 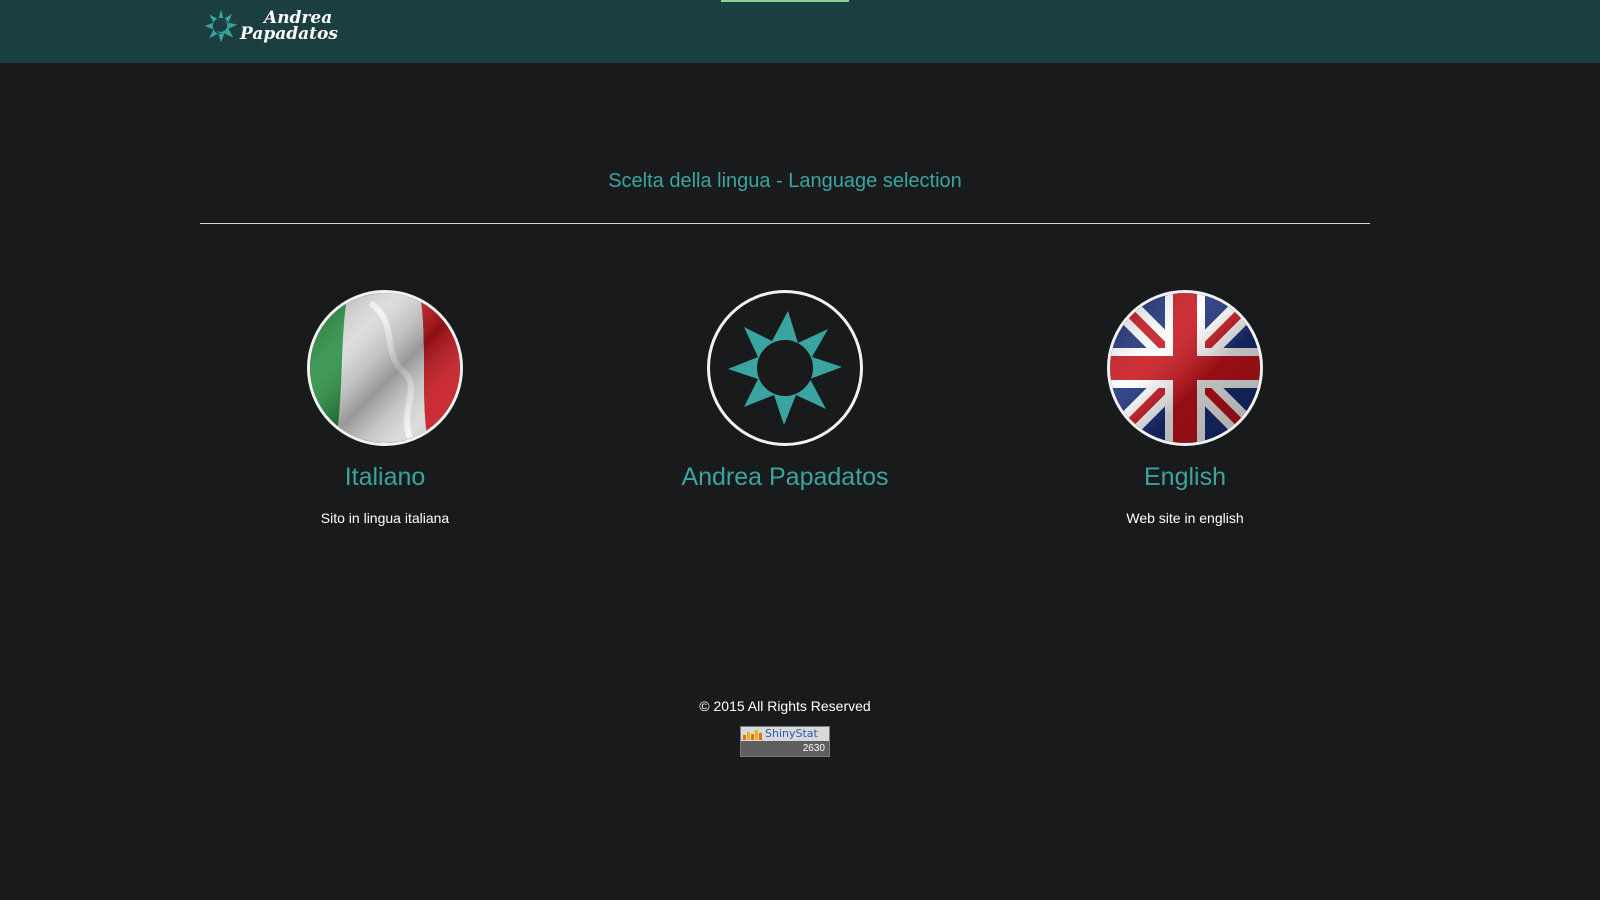 What do you see at coordinates (800, 31) in the screenshot?
I see `site-header: Andrea Papadatos` at bounding box center [800, 31].